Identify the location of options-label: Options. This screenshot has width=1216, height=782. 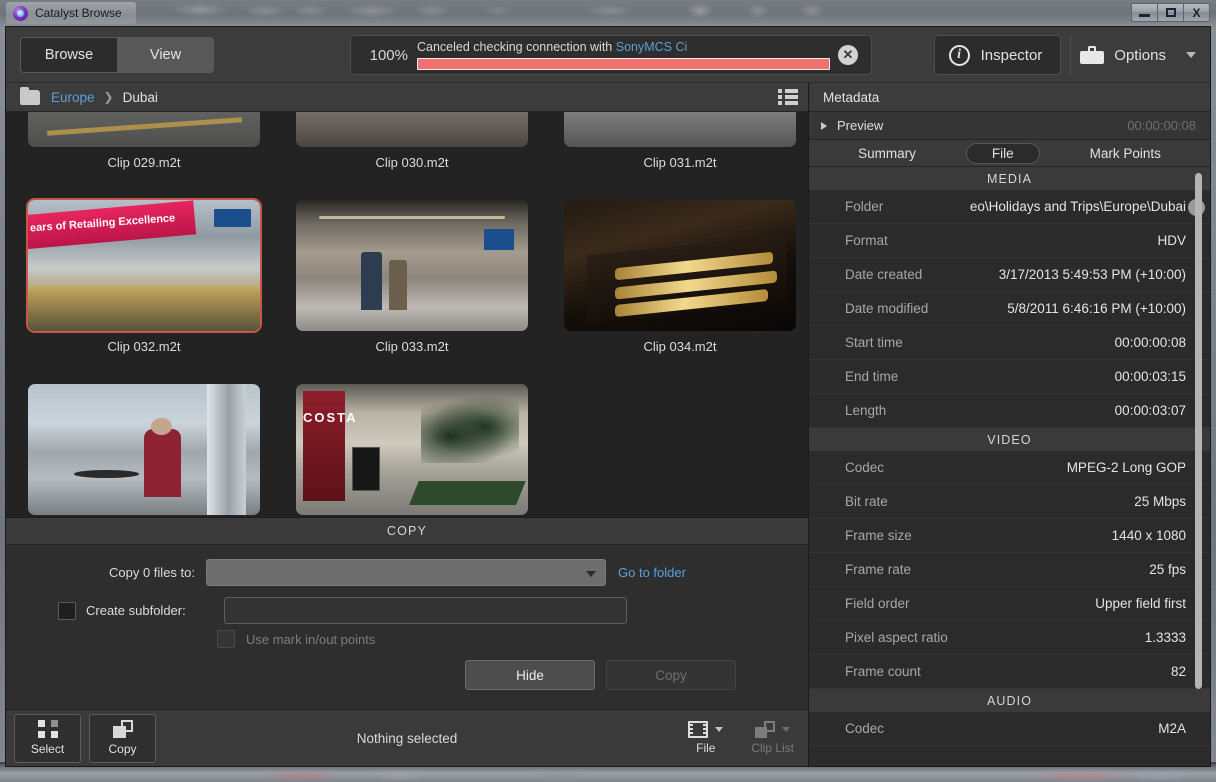
(1140, 55).